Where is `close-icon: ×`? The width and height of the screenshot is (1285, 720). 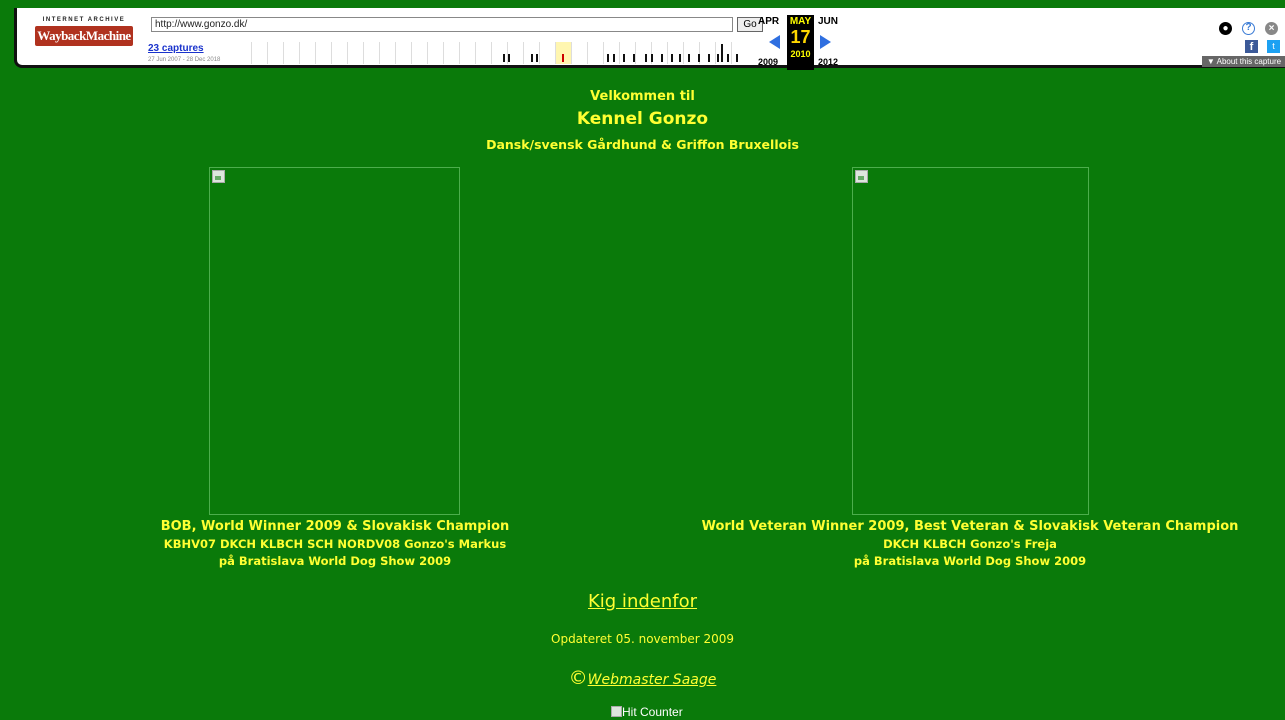 close-icon: × is located at coordinates (1271, 28).